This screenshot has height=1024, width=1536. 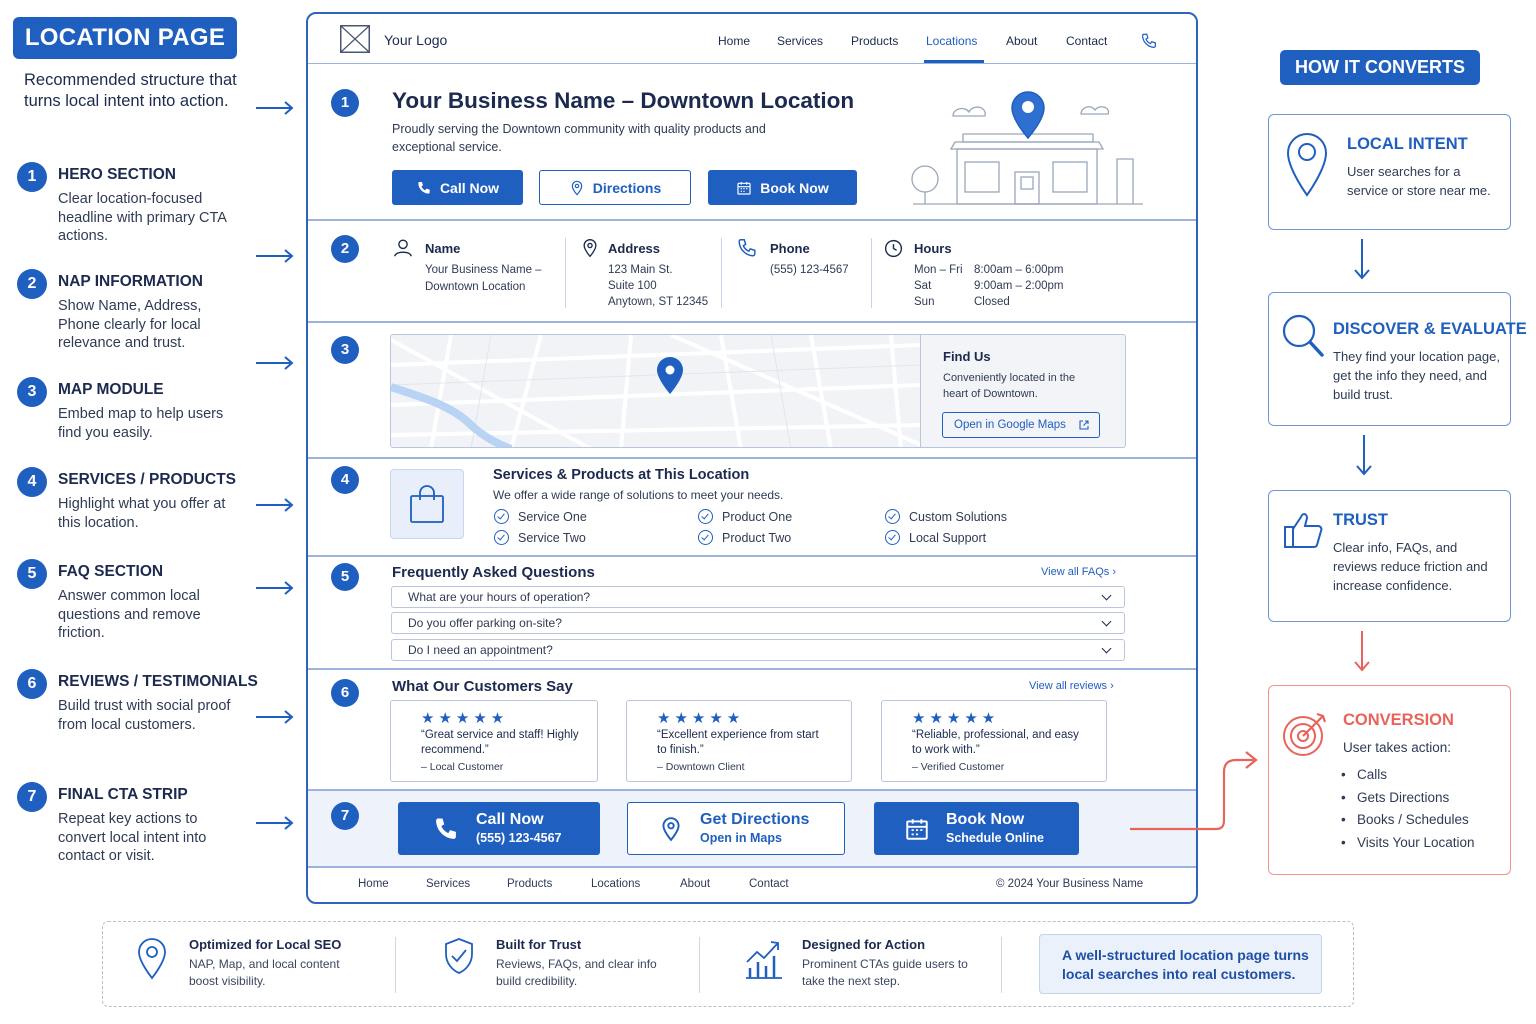 What do you see at coordinates (758, 597) in the screenshot?
I see `faq-item: What are your hours of operation?` at bounding box center [758, 597].